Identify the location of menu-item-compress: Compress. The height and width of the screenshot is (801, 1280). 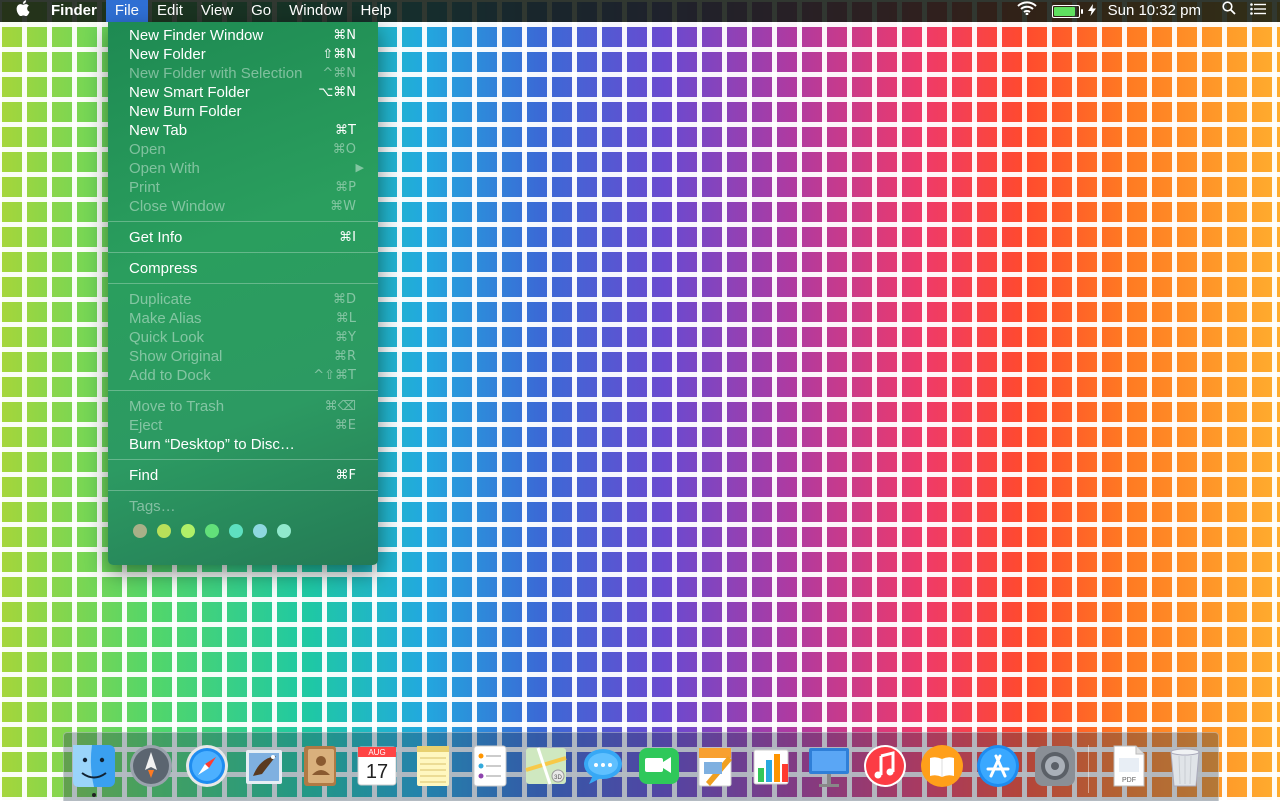
(243, 268).